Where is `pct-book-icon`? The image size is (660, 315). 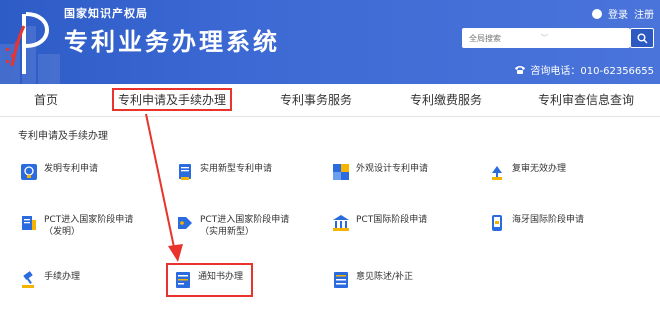
pct-book-icon is located at coordinates (29, 223).